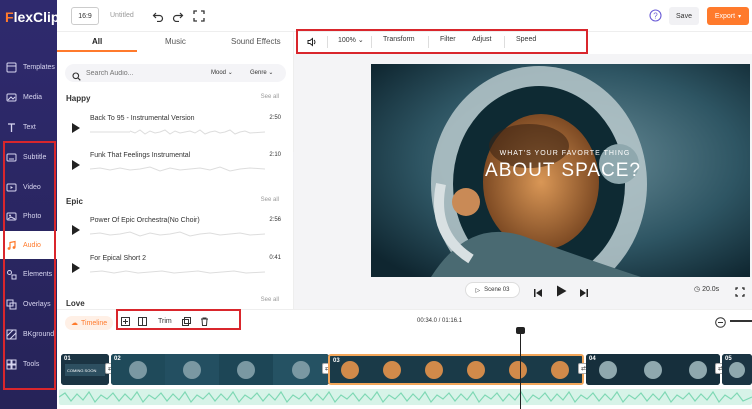  I want to click on audio-icon, so click(11, 245).